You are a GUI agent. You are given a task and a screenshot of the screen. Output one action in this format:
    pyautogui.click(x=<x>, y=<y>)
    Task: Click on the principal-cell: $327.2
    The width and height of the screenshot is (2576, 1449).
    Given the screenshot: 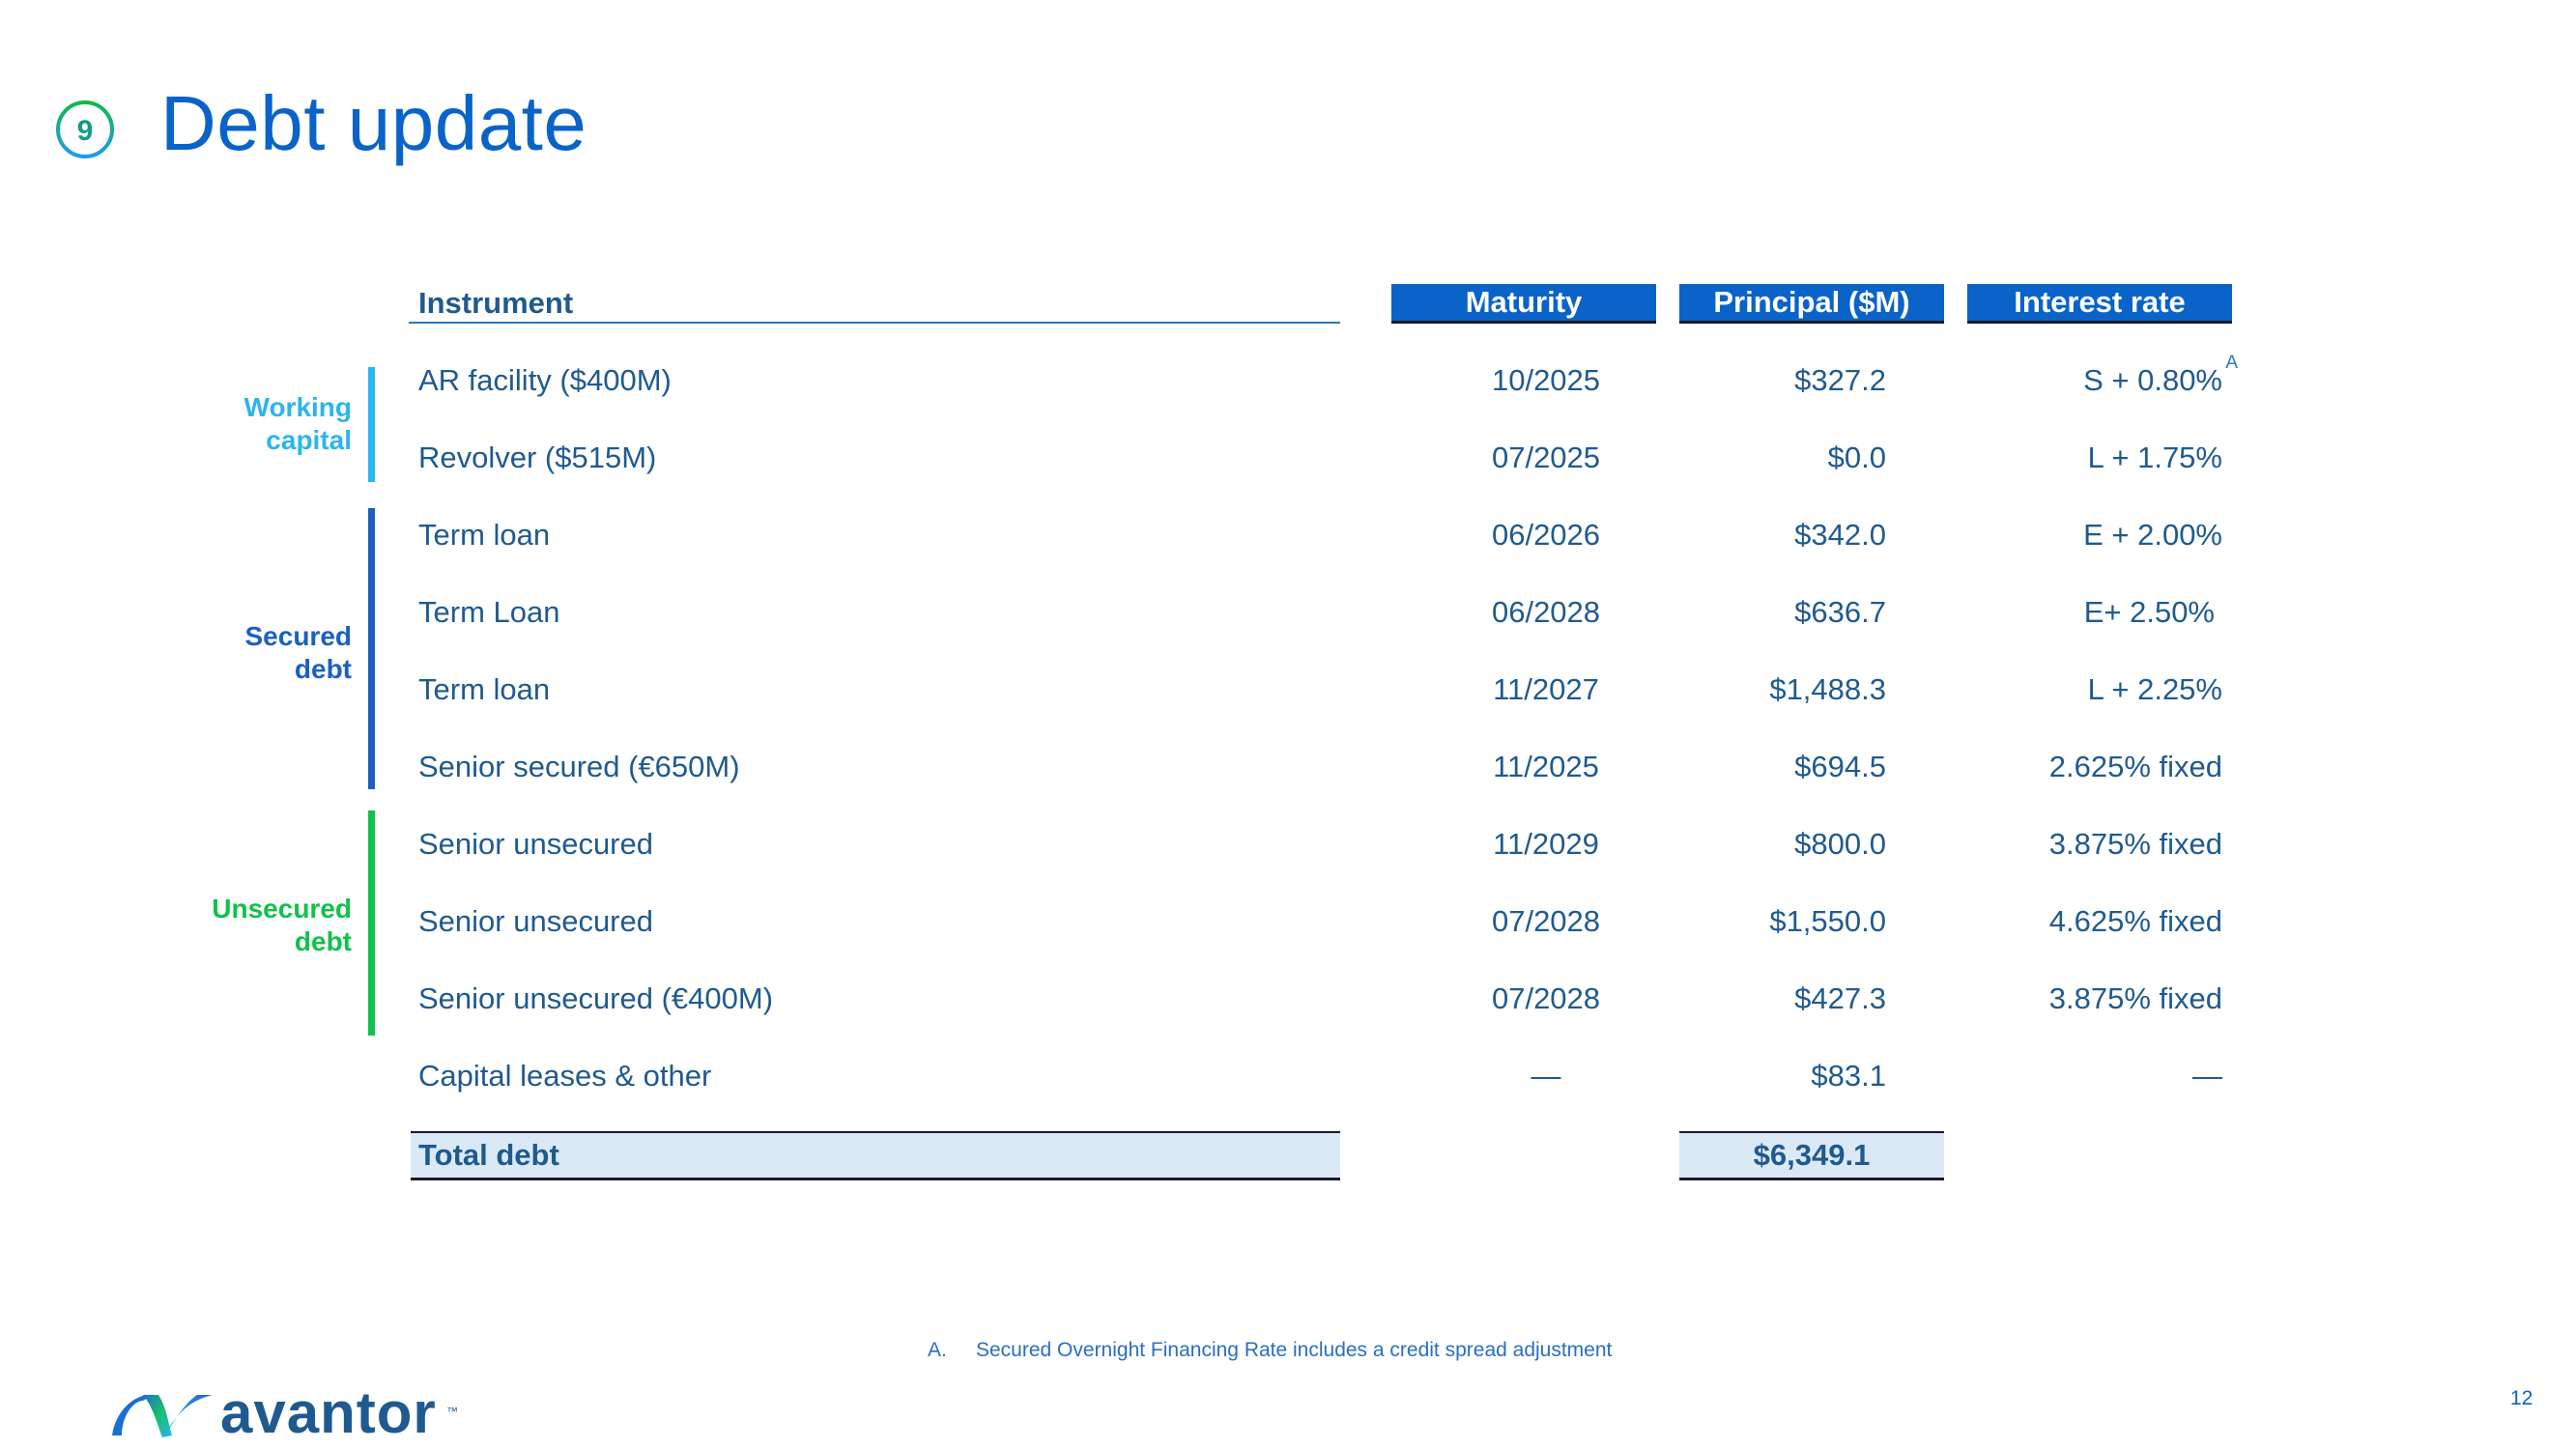 What is the action you would take?
    pyautogui.click(x=1840, y=380)
    